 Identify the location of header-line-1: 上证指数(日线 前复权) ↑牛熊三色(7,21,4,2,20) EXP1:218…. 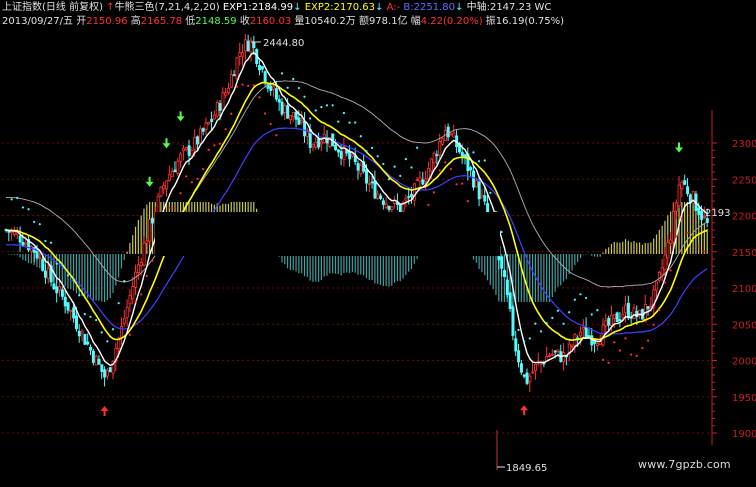
(276, 8).